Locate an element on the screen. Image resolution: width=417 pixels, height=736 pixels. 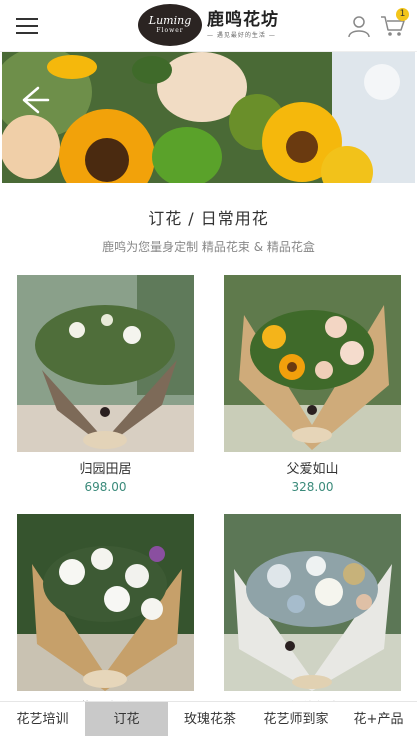
product-price: 698.00 is located at coordinates (105, 487).